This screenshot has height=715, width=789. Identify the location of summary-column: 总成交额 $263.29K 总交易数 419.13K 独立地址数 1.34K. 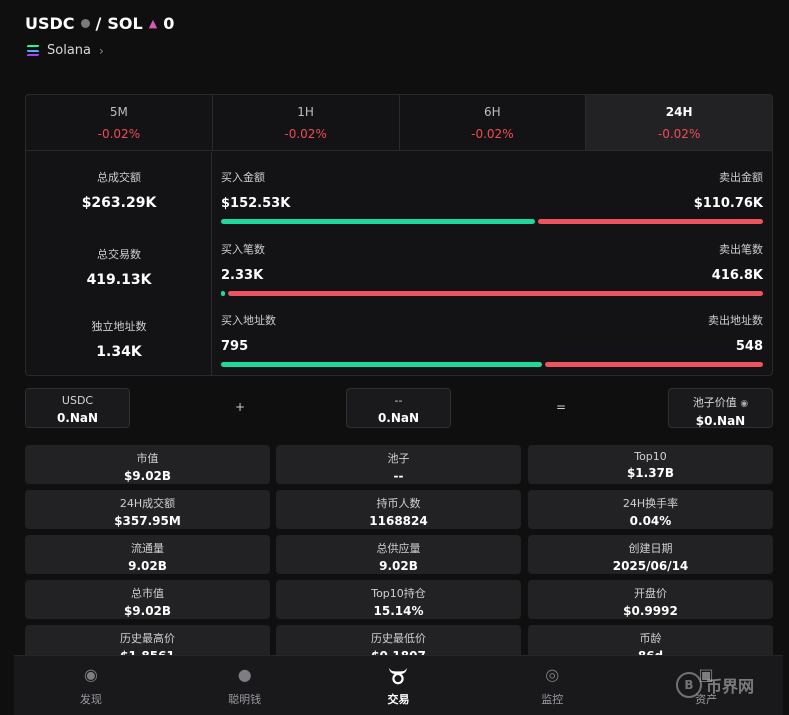
(119, 263).